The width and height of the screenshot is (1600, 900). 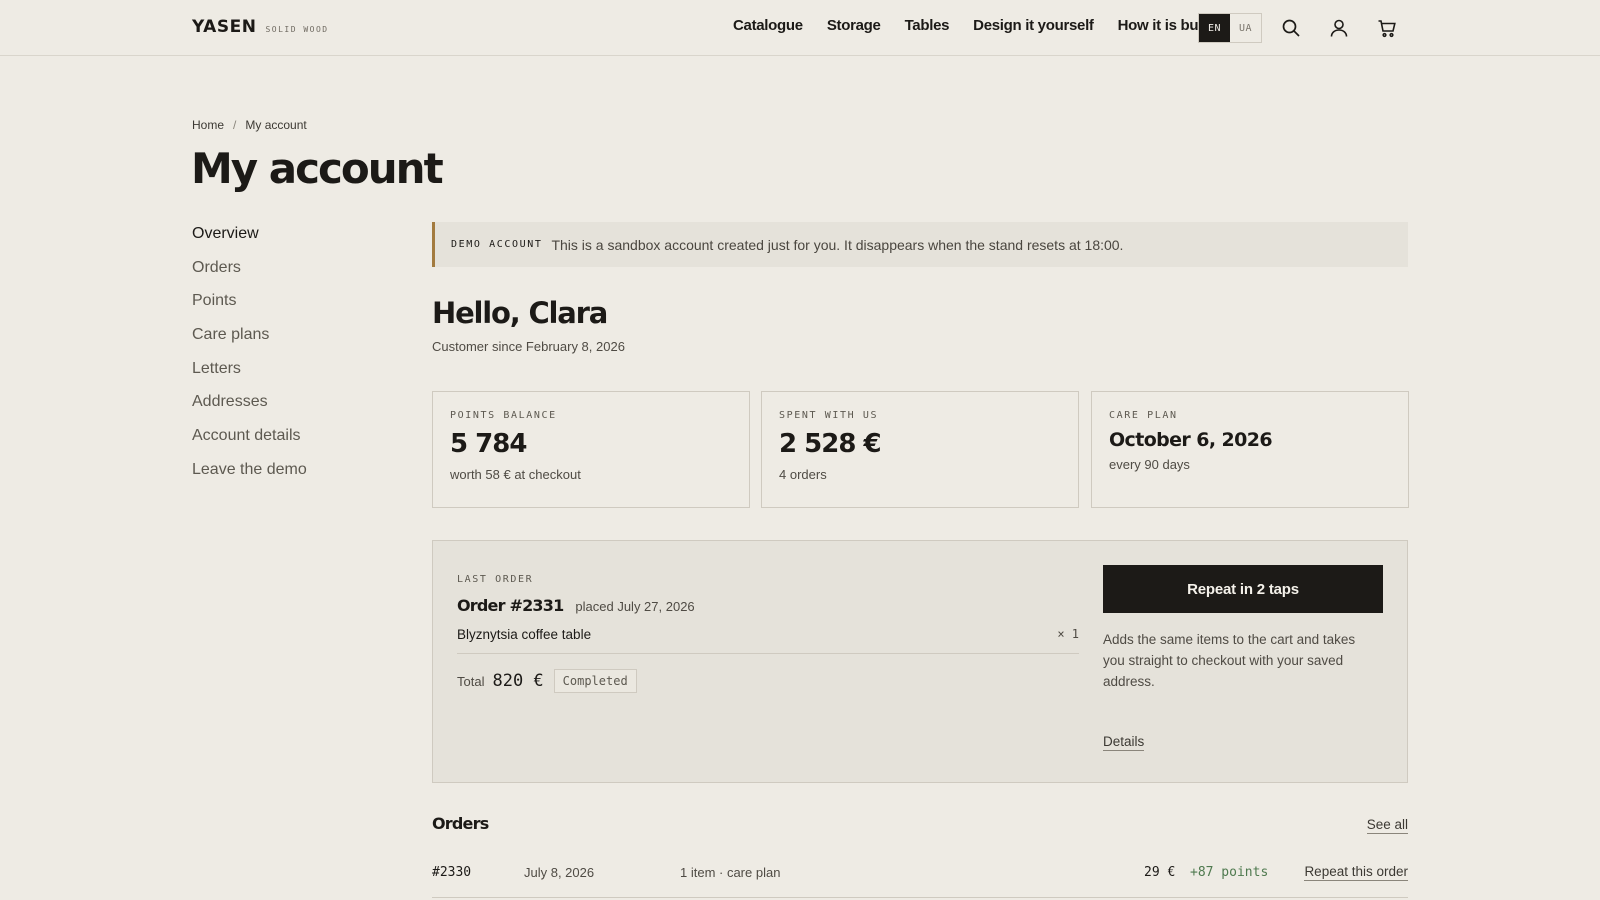 What do you see at coordinates (1164, 25) in the screenshot?
I see `nav-how-it-is-built: How it is built` at bounding box center [1164, 25].